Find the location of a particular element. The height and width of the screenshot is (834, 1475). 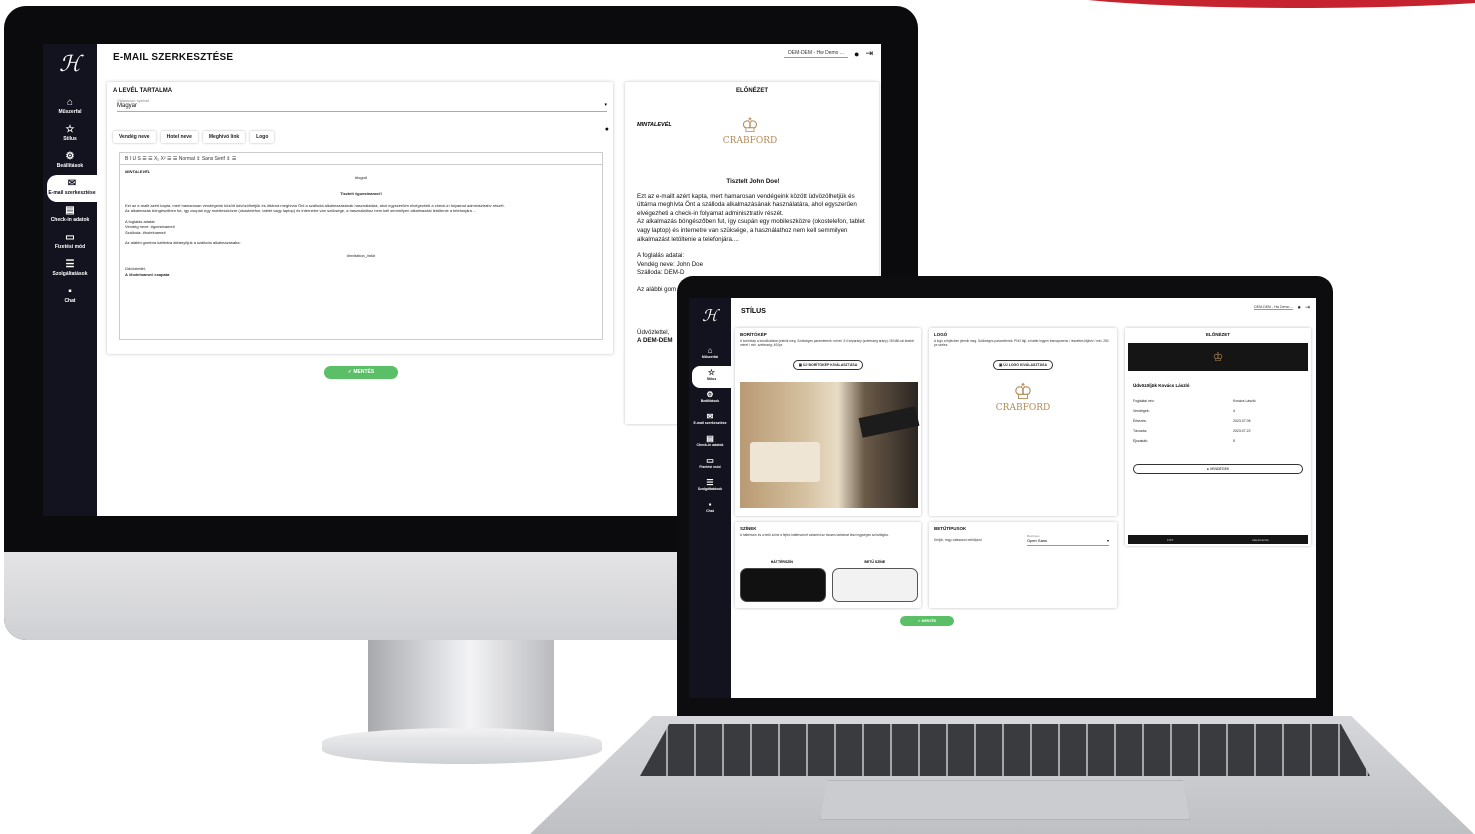

row-value: Kovács László is located at coordinates (1244, 401).